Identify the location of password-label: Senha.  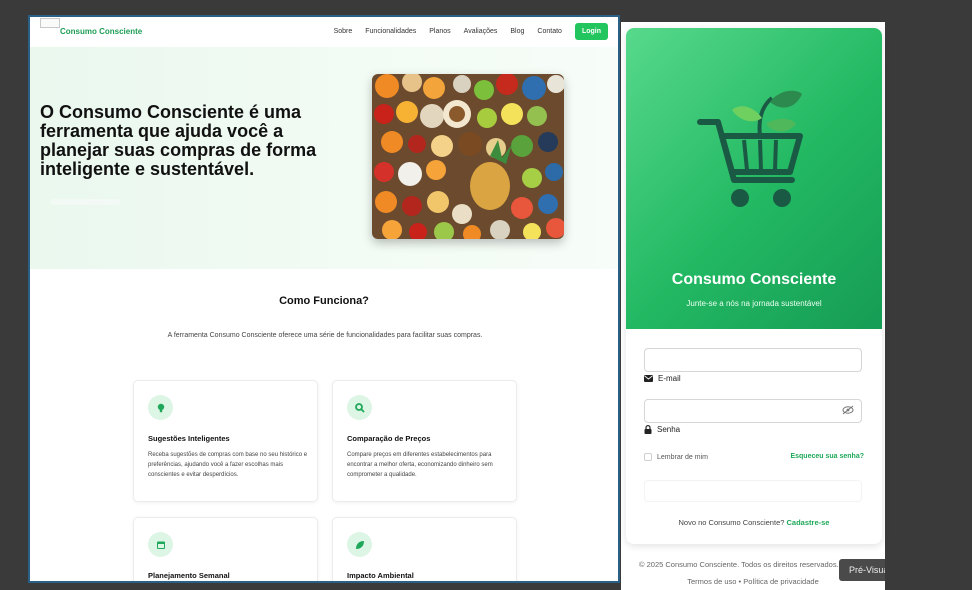
(662, 429).